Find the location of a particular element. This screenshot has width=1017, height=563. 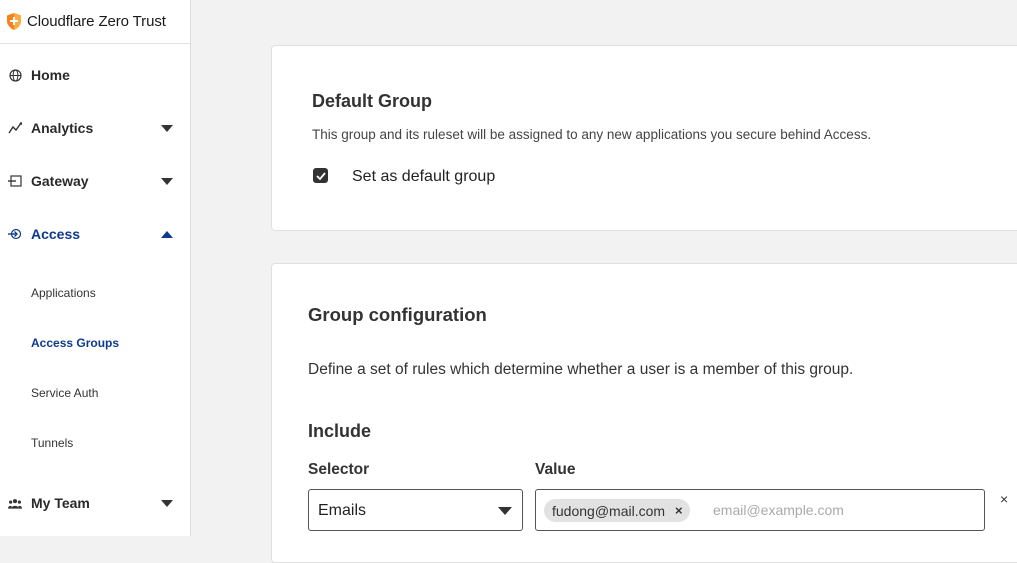

sidebar-subitem-applications: Applications is located at coordinates (63, 293).